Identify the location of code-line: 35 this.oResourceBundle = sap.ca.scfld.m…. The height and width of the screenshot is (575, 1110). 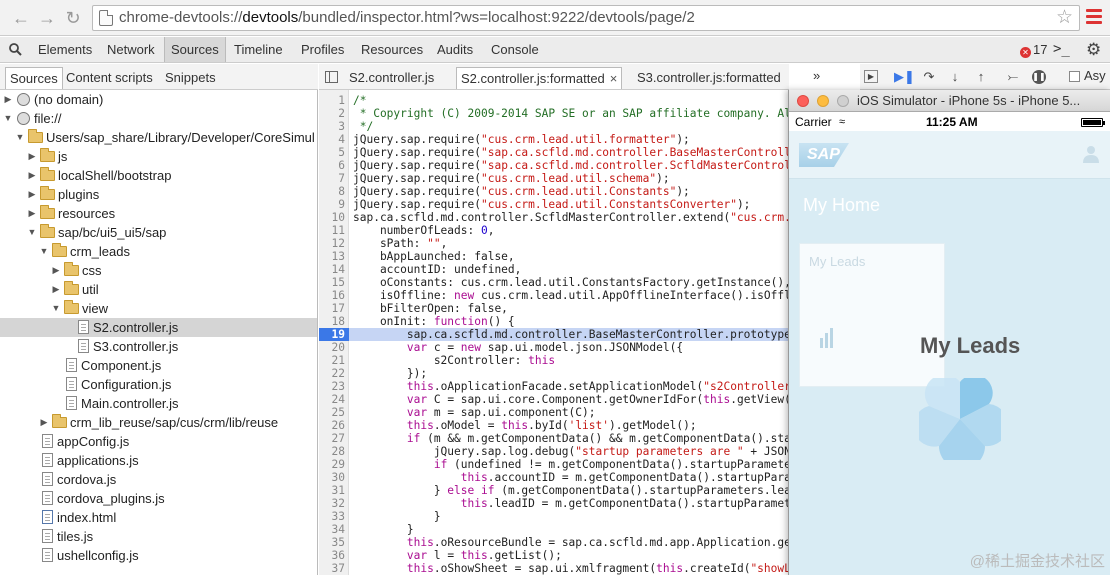
(554, 542).